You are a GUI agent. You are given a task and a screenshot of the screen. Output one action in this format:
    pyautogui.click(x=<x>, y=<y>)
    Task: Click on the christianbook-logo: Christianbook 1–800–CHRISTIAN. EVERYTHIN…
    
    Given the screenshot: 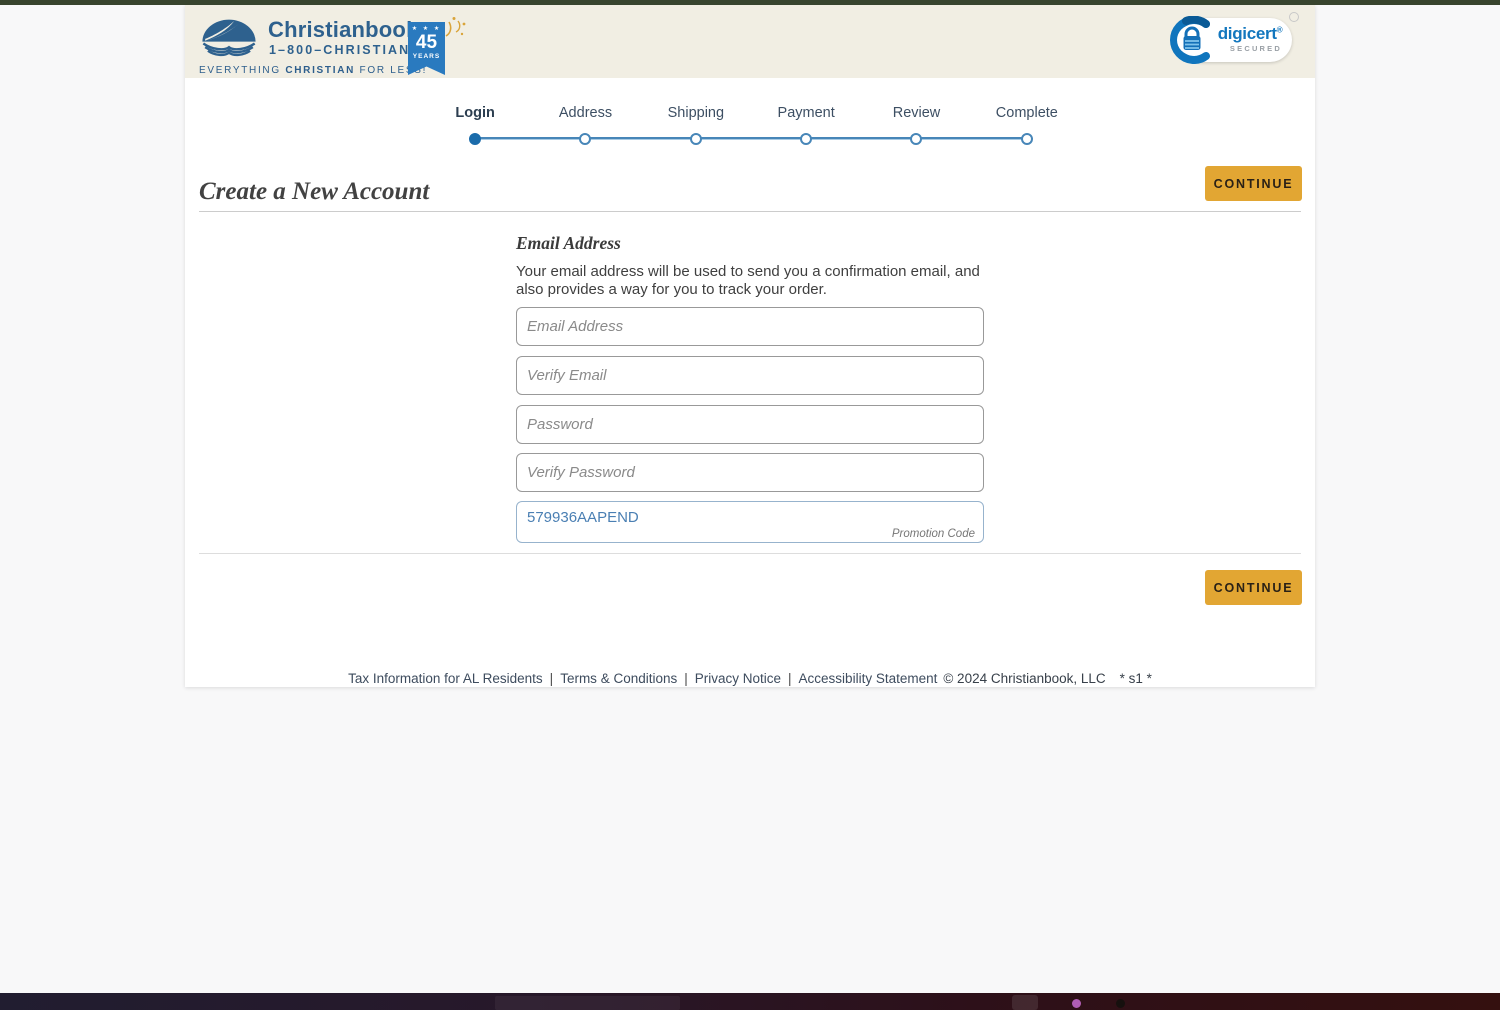 What is the action you would take?
    pyautogui.click(x=332, y=44)
    